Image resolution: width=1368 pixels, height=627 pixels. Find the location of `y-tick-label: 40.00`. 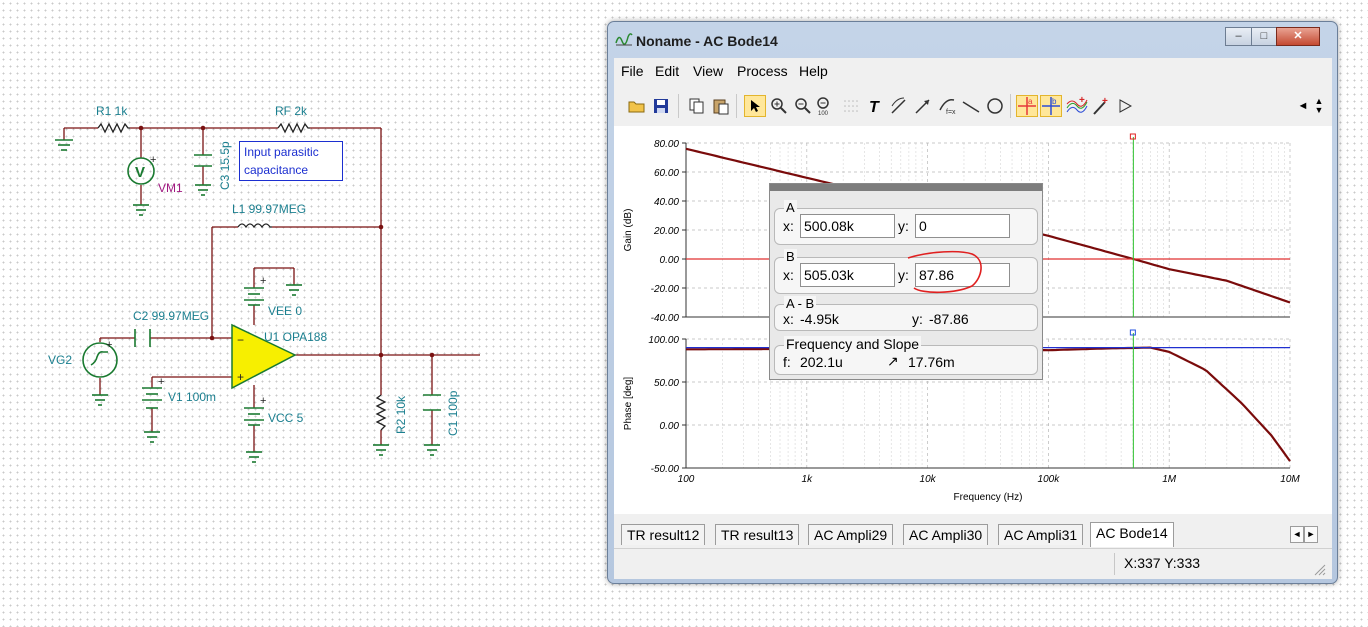

y-tick-label: 40.00 is located at coordinates (666, 202).